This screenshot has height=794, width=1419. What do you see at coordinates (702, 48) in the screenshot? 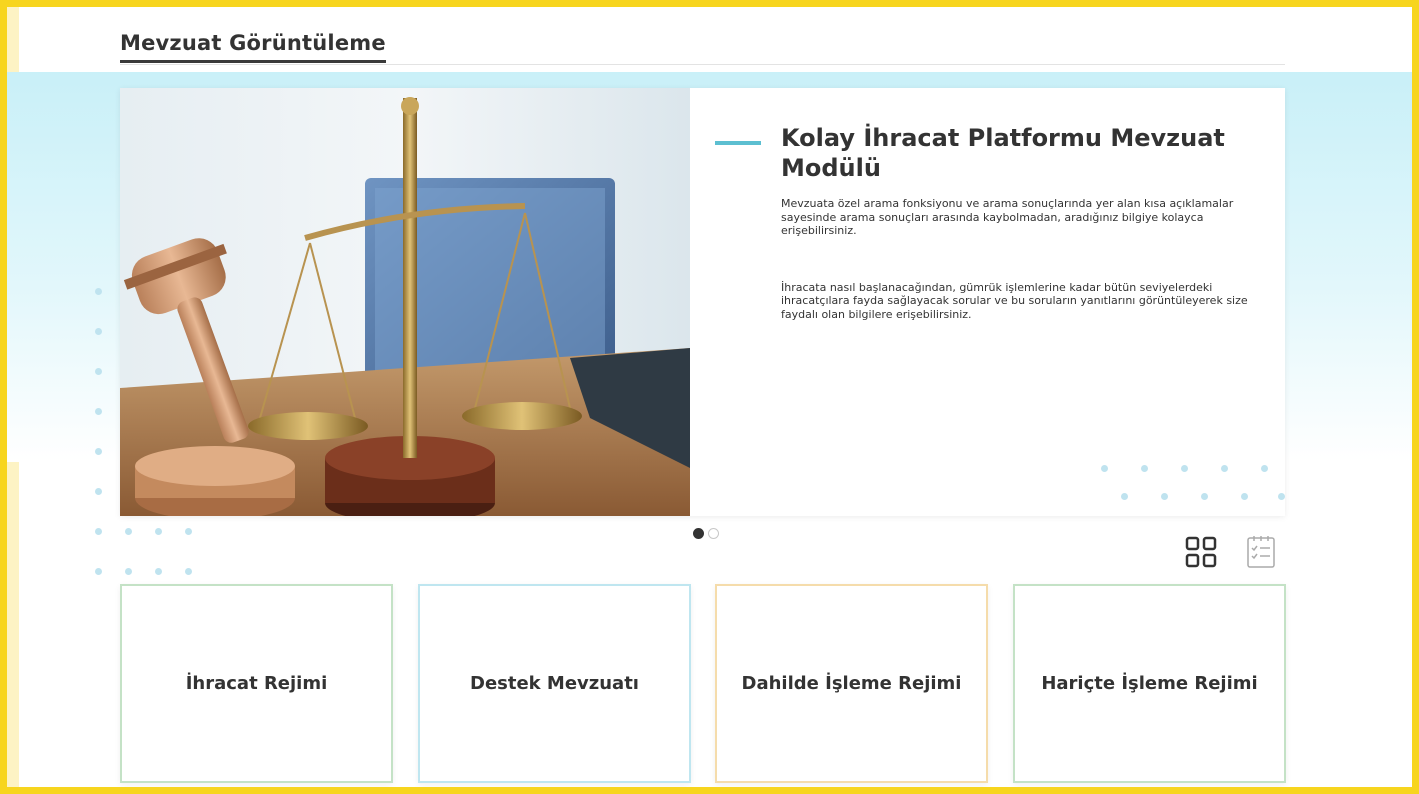
I see `page-header: Mevzuat Görüntüleme` at bounding box center [702, 48].